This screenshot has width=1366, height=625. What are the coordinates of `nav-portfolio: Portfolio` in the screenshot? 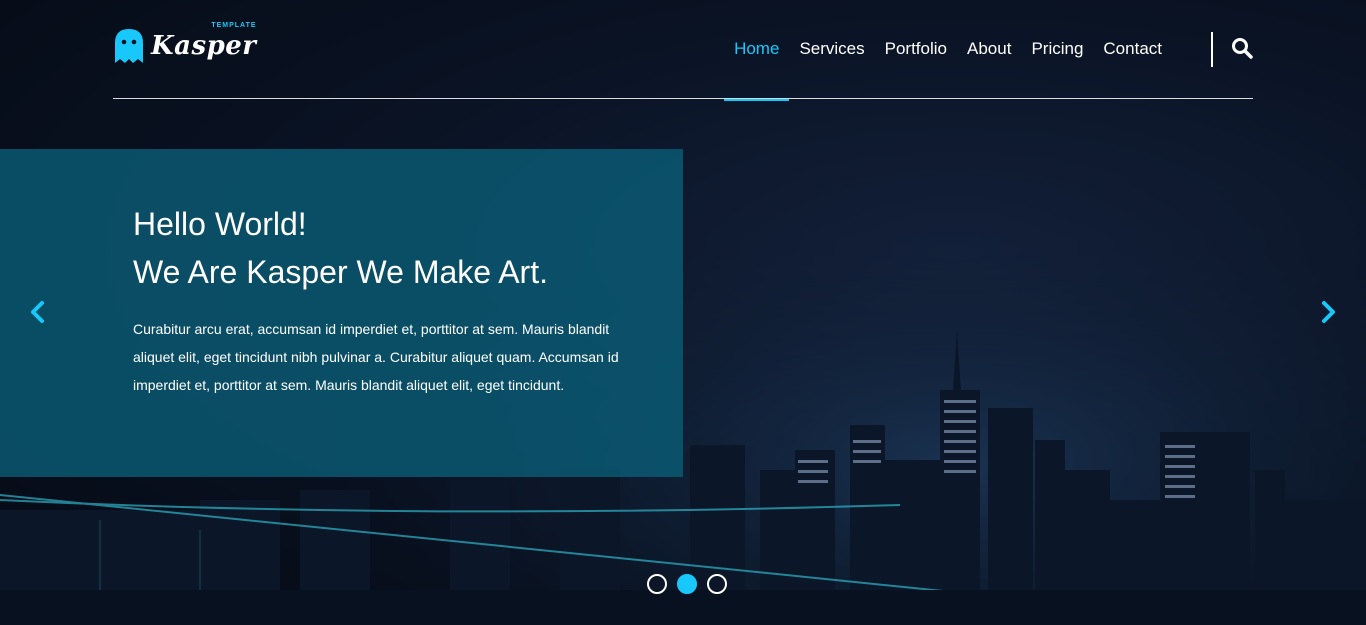 It's located at (916, 49).